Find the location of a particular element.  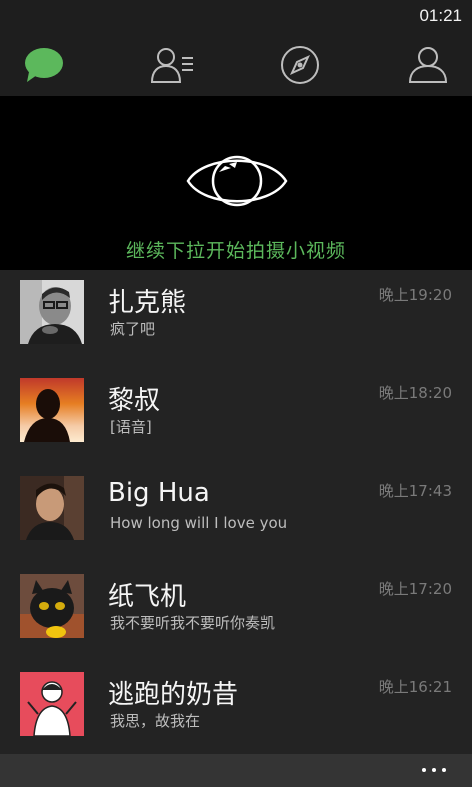

person-icon is located at coordinates (428, 65).